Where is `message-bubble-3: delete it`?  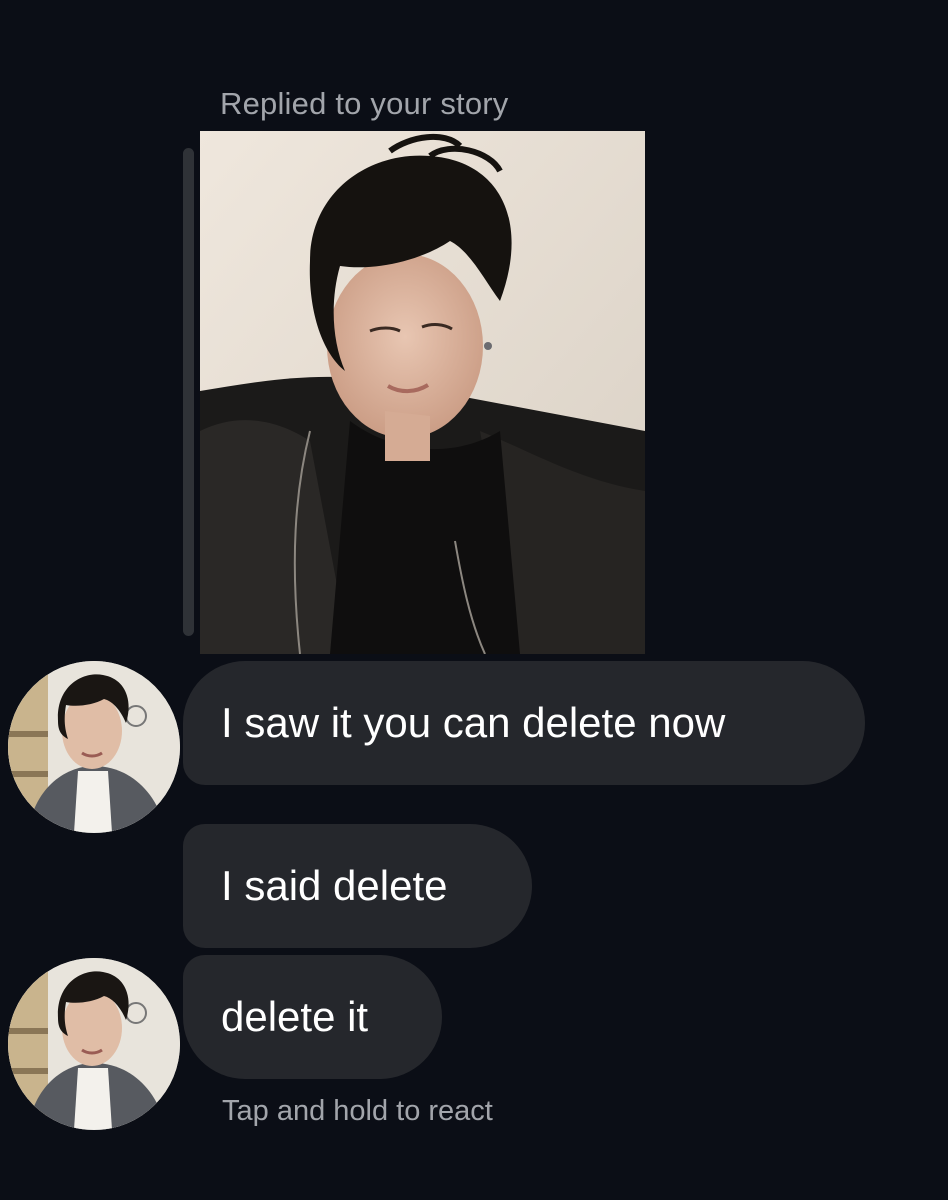
message-bubble-3: delete it is located at coordinates (312, 1017).